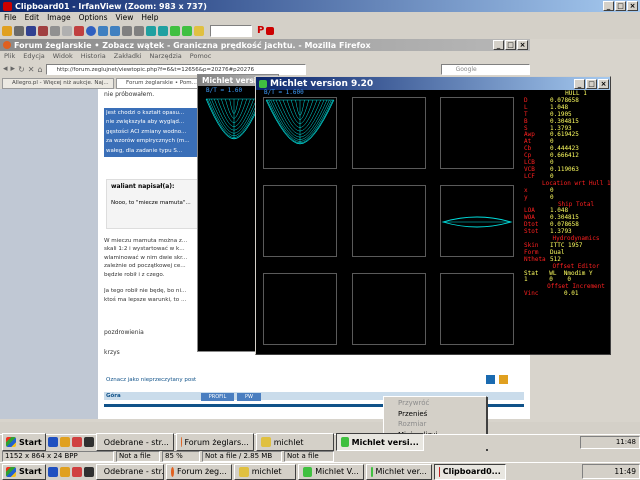 The width and height of the screenshot is (640, 480). Describe the element at coordinates (43, 30) in the screenshot. I see `delete-icon` at that location.